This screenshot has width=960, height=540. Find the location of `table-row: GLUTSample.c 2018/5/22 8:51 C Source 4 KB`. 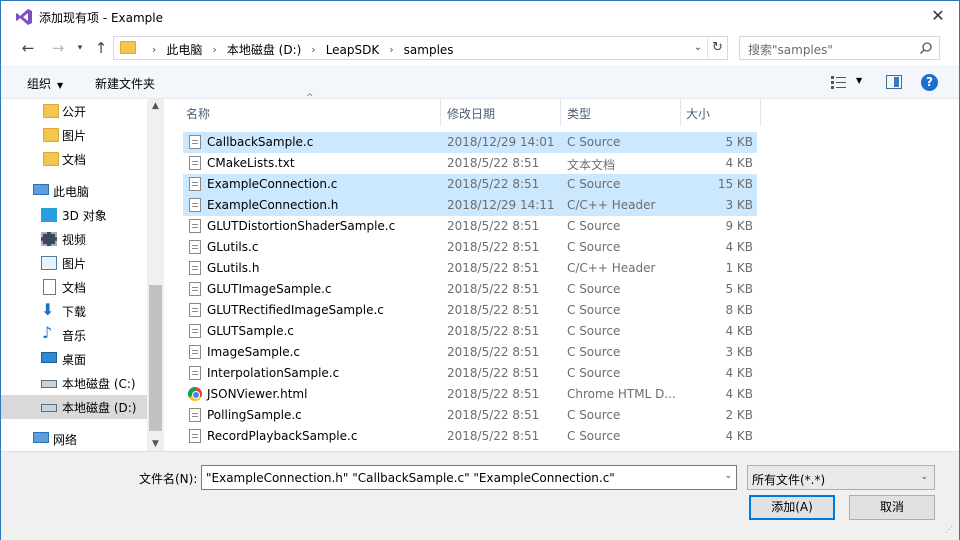

table-row: GLUTSample.c 2018/5/22 8:51 C Source 4 KB is located at coordinates (470, 331).